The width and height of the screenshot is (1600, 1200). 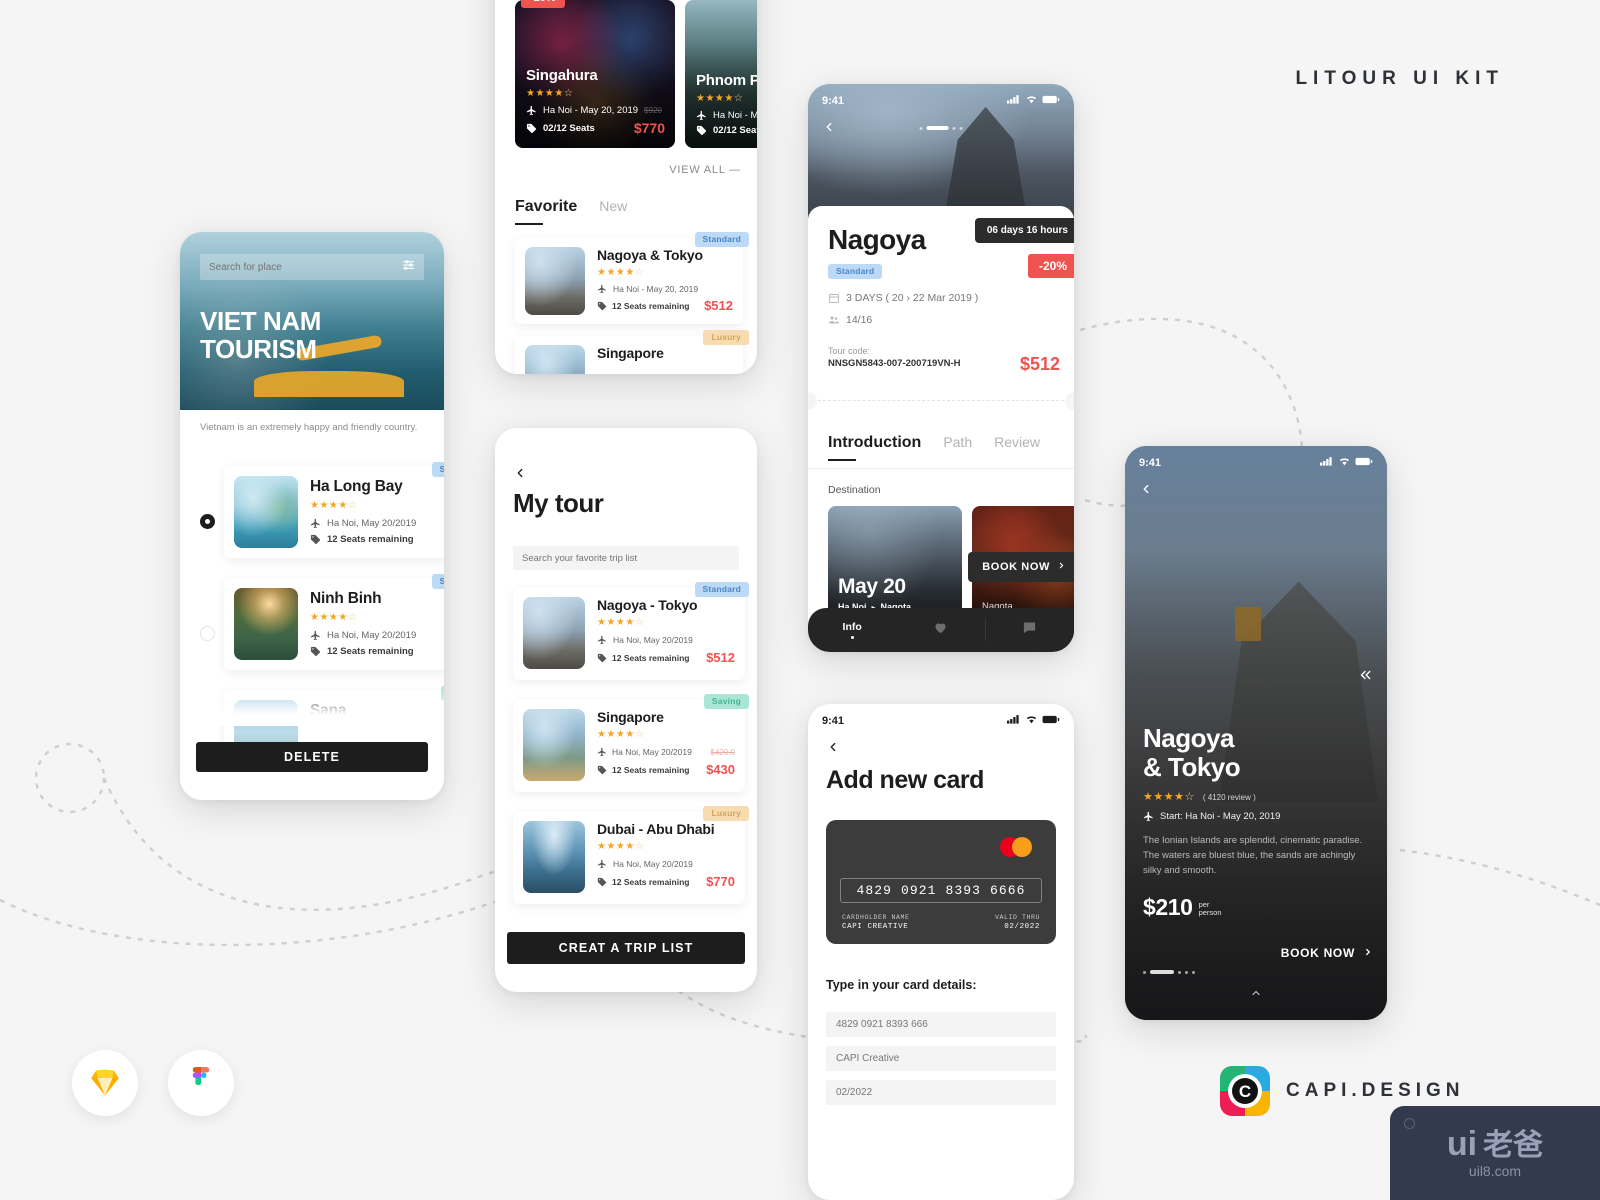 What do you see at coordinates (852, 630) in the screenshot?
I see `nav-item-info: Info` at bounding box center [852, 630].